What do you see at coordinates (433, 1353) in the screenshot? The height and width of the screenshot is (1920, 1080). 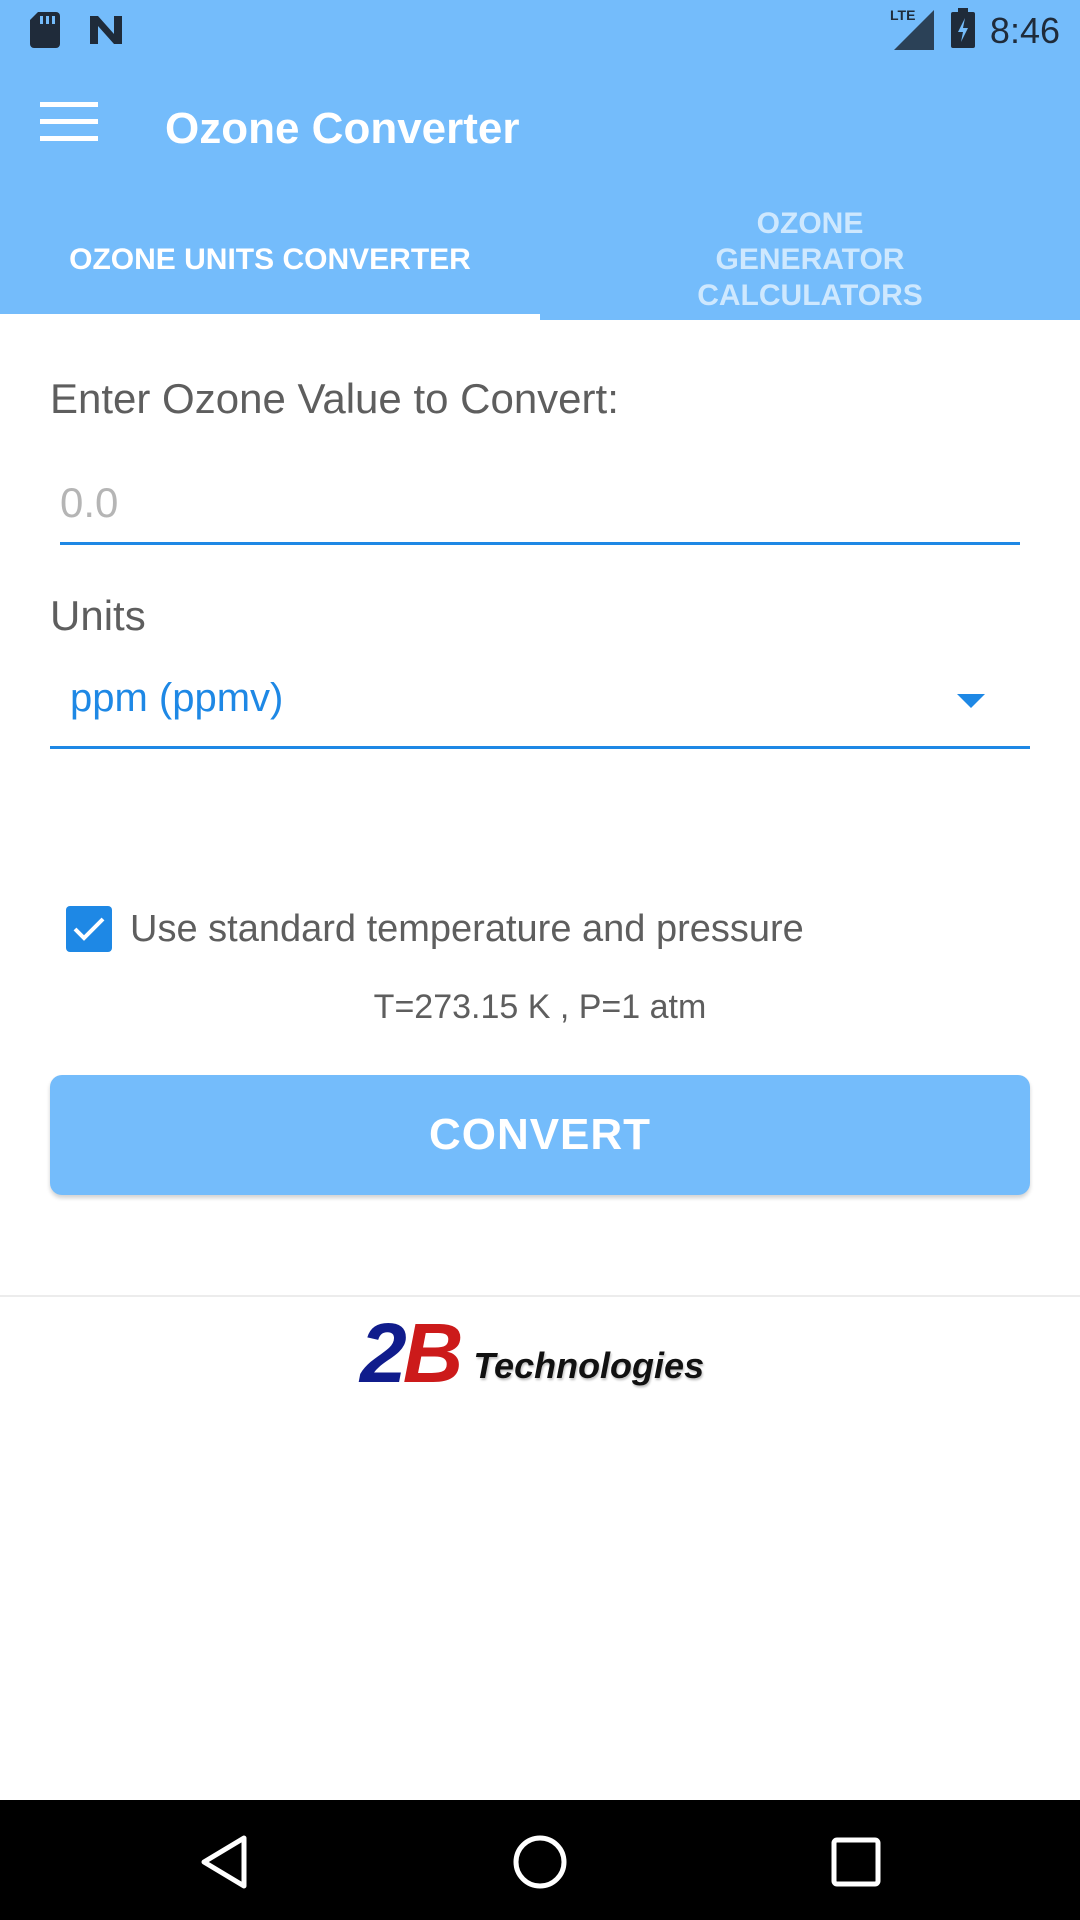 I see `logo-mark-b: B` at bounding box center [433, 1353].